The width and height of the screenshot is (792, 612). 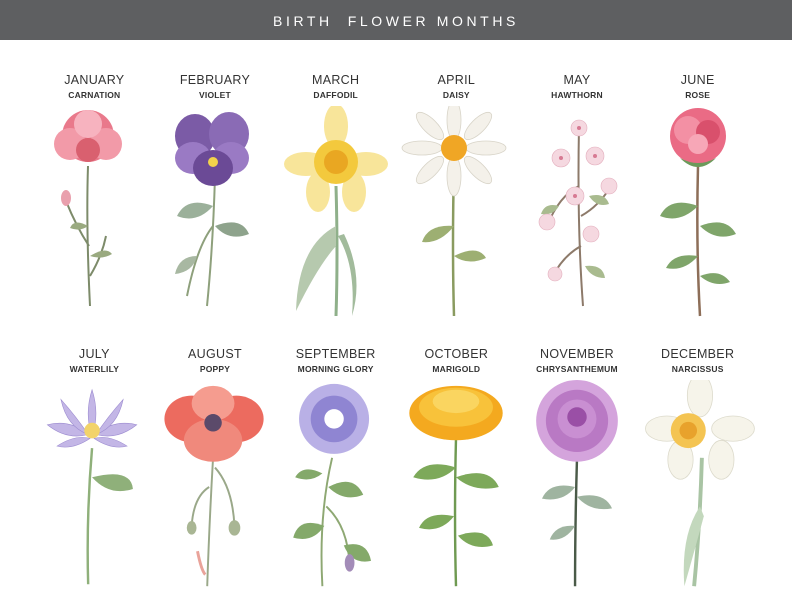 I want to click on month-label: JUNE, so click(x=697, y=80).